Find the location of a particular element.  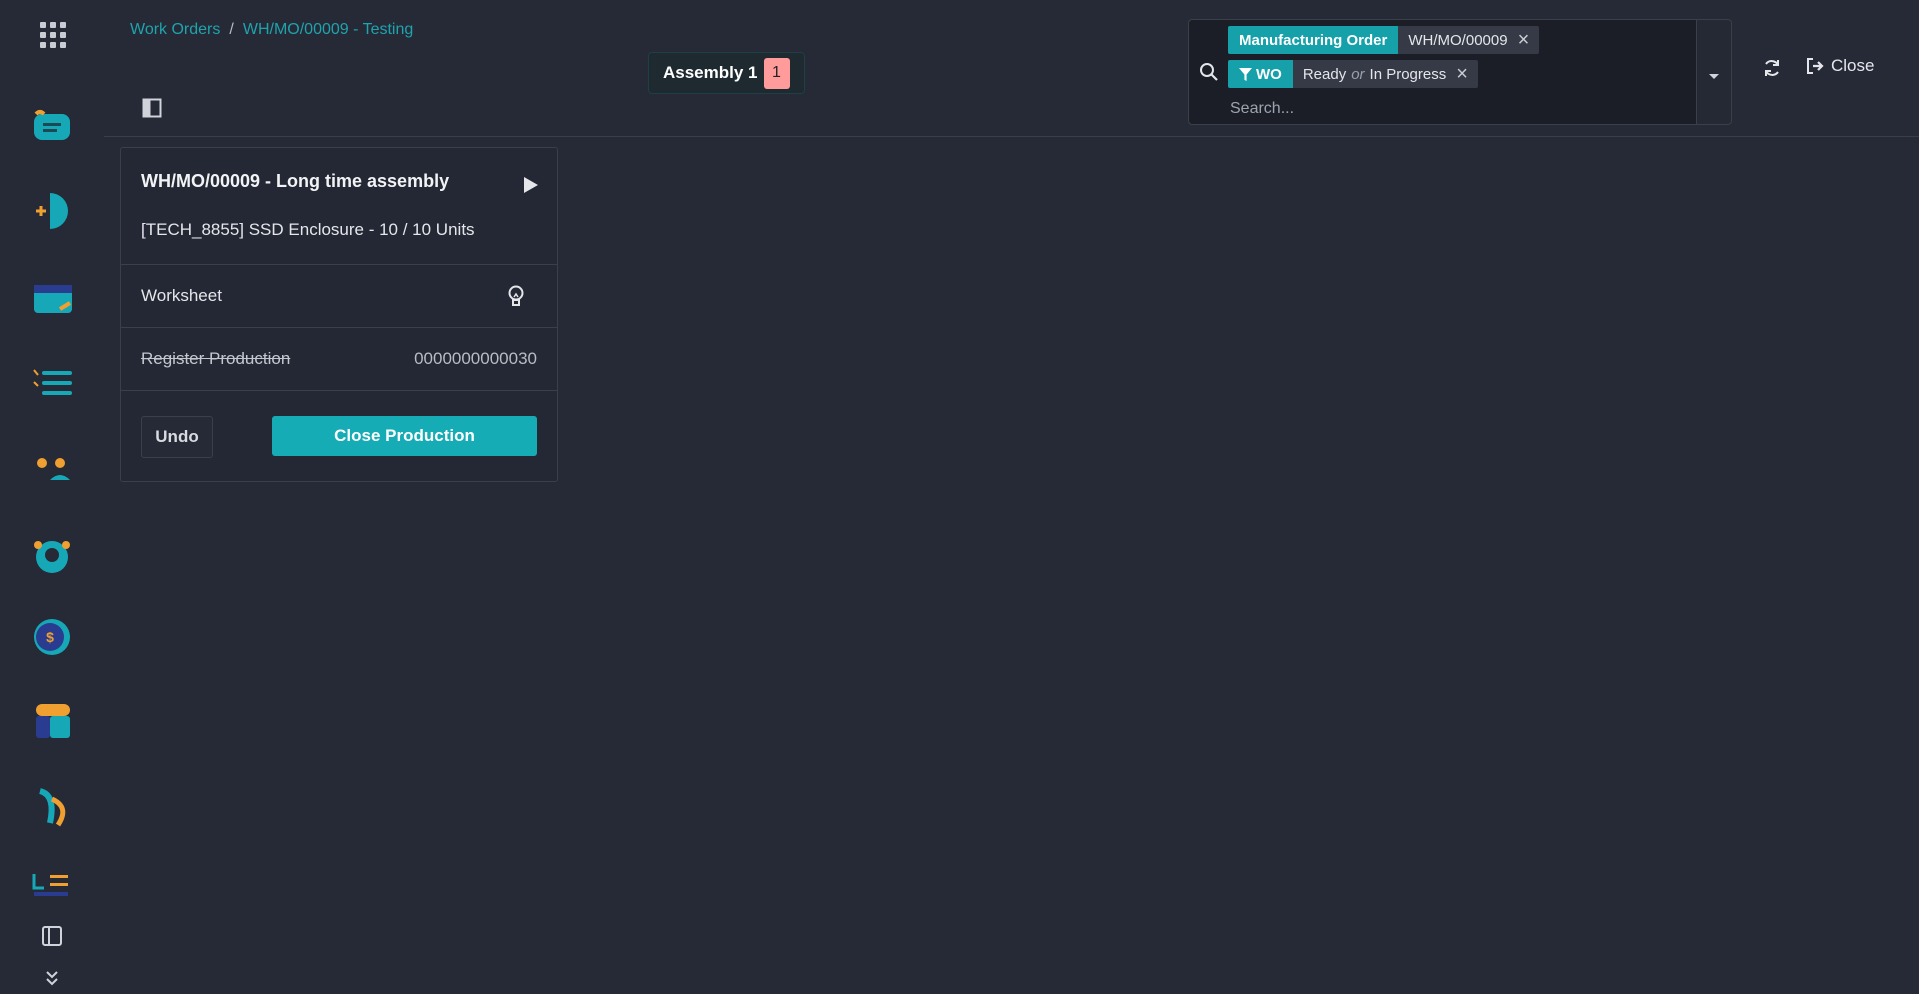

undo-button: Undo is located at coordinates (177, 437).